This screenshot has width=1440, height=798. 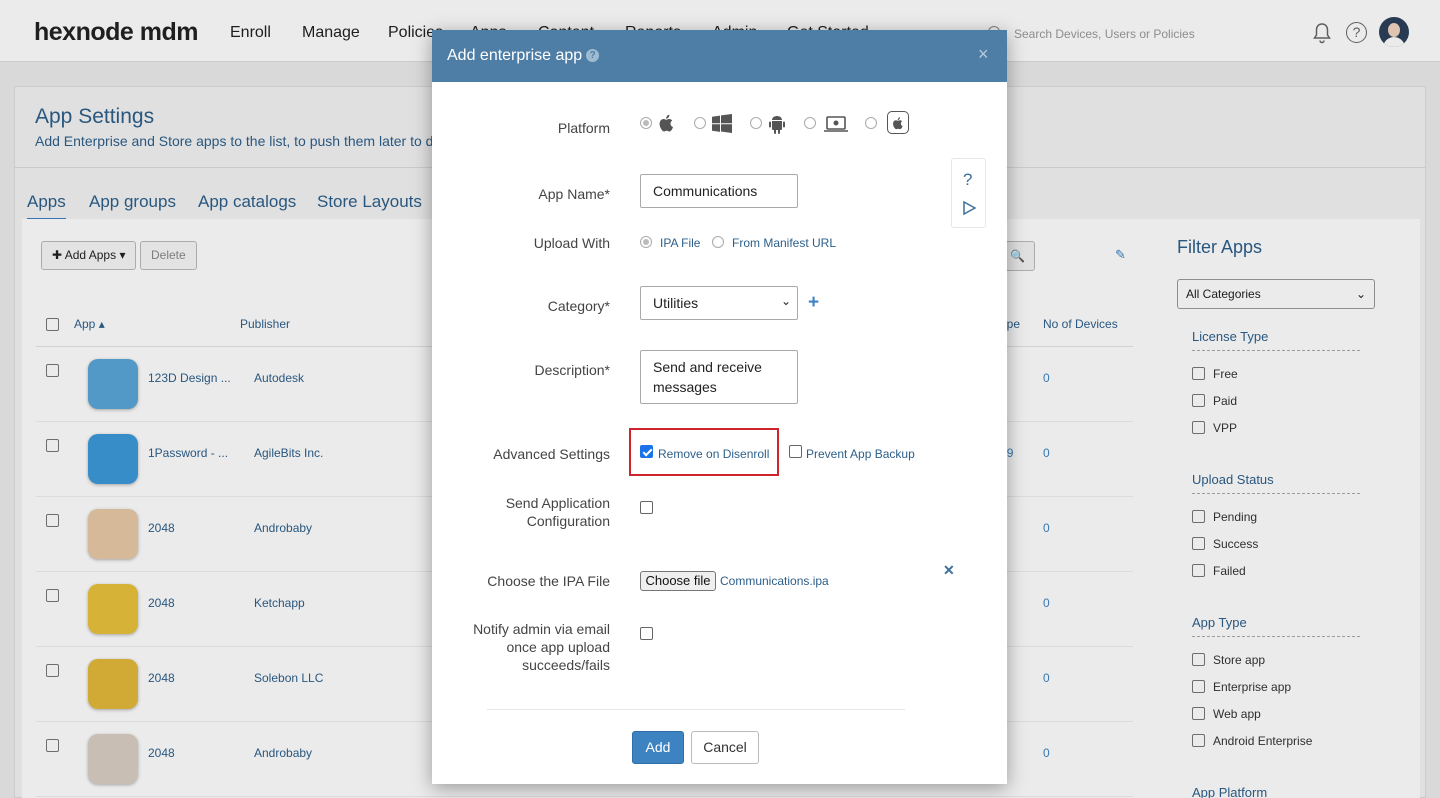 What do you see at coordinates (813, 303) in the screenshot?
I see `add-category-icon: +` at bounding box center [813, 303].